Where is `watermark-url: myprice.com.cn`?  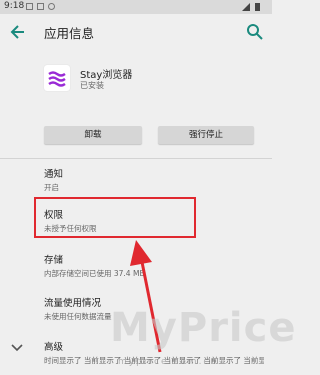
watermark-url: myprice.com.cn is located at coordinates (168, 362).